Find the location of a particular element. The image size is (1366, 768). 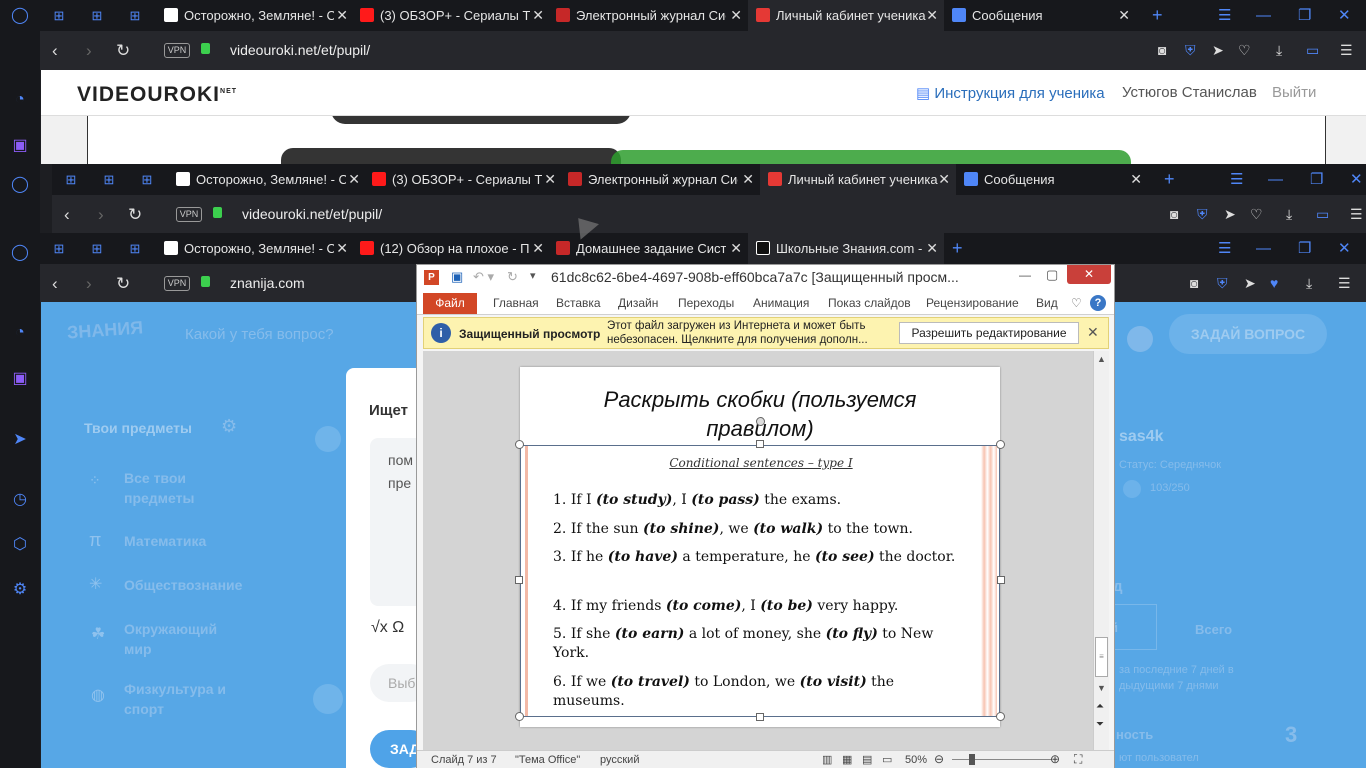

tab-youtube-review: (12) Обзор на плохое - Па ✕ is located at coordinates (452, 248).